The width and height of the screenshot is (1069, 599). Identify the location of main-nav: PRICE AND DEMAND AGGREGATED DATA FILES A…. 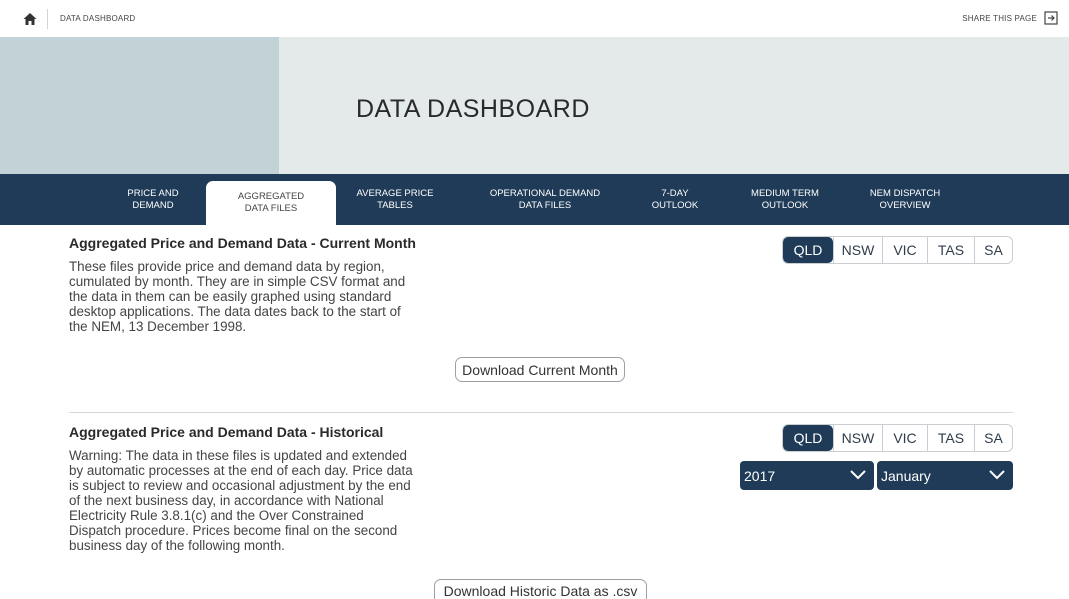
(534, 199).